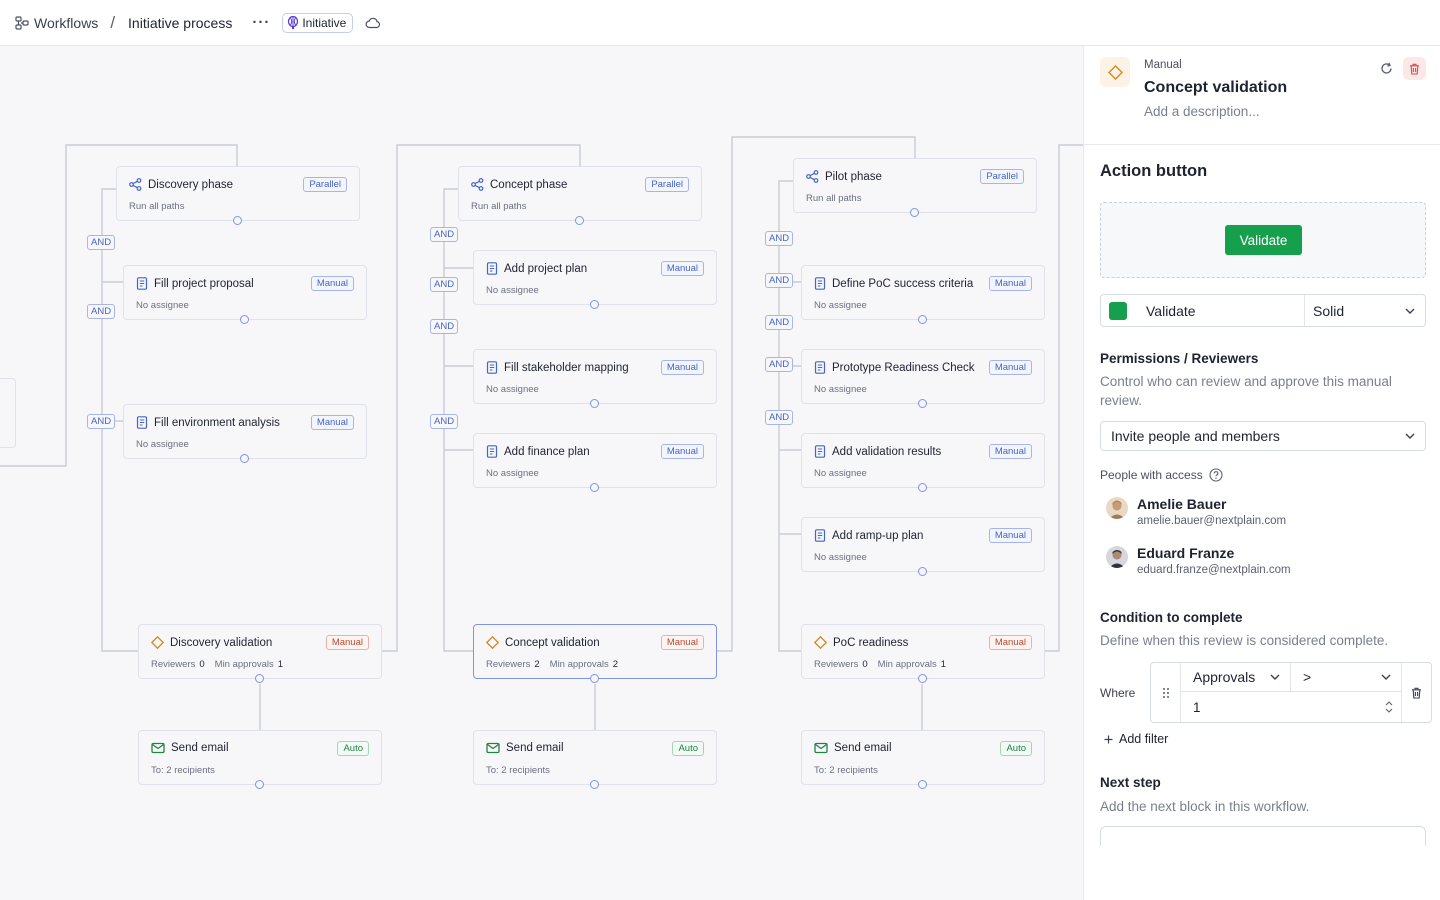 Image resolution: width=1440 pixels, height=900 pixels. What do you see at coordinates (1263, 836) in the screenshot?
I see `next-step-block` at bounding box center [1263, 836].